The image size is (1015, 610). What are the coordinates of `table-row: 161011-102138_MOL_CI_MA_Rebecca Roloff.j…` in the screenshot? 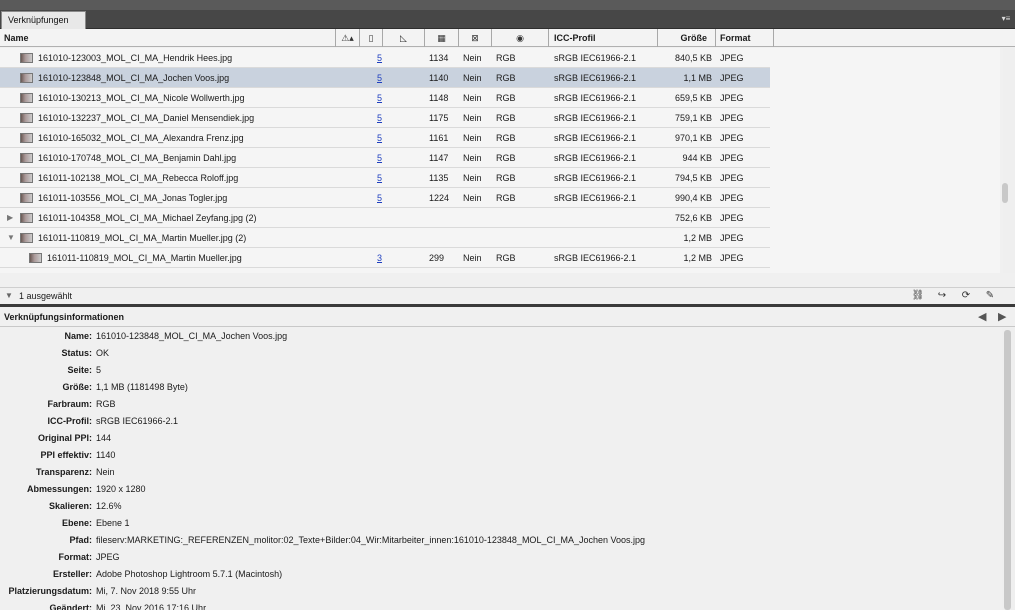 It's located at (385, 178).